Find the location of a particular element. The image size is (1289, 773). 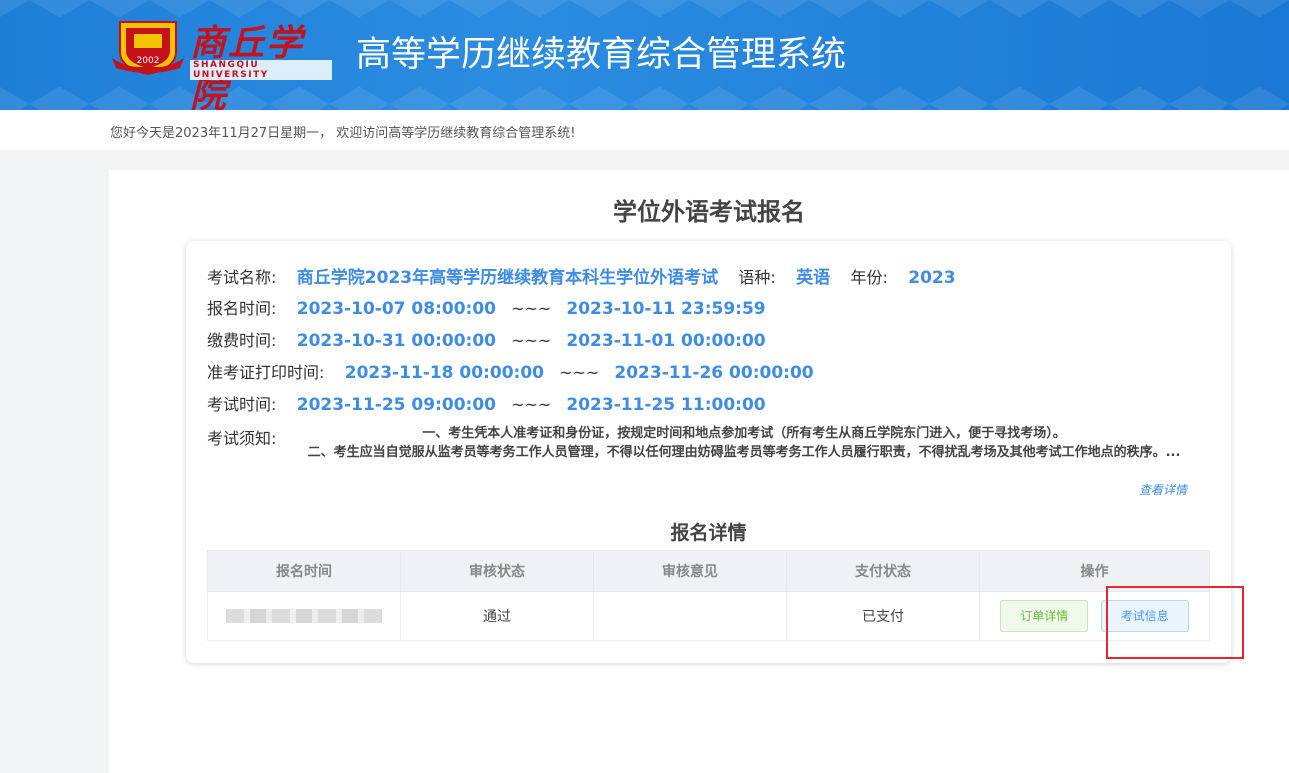

exam-name-label: 考试名称: is located at coordinates (242, 277).